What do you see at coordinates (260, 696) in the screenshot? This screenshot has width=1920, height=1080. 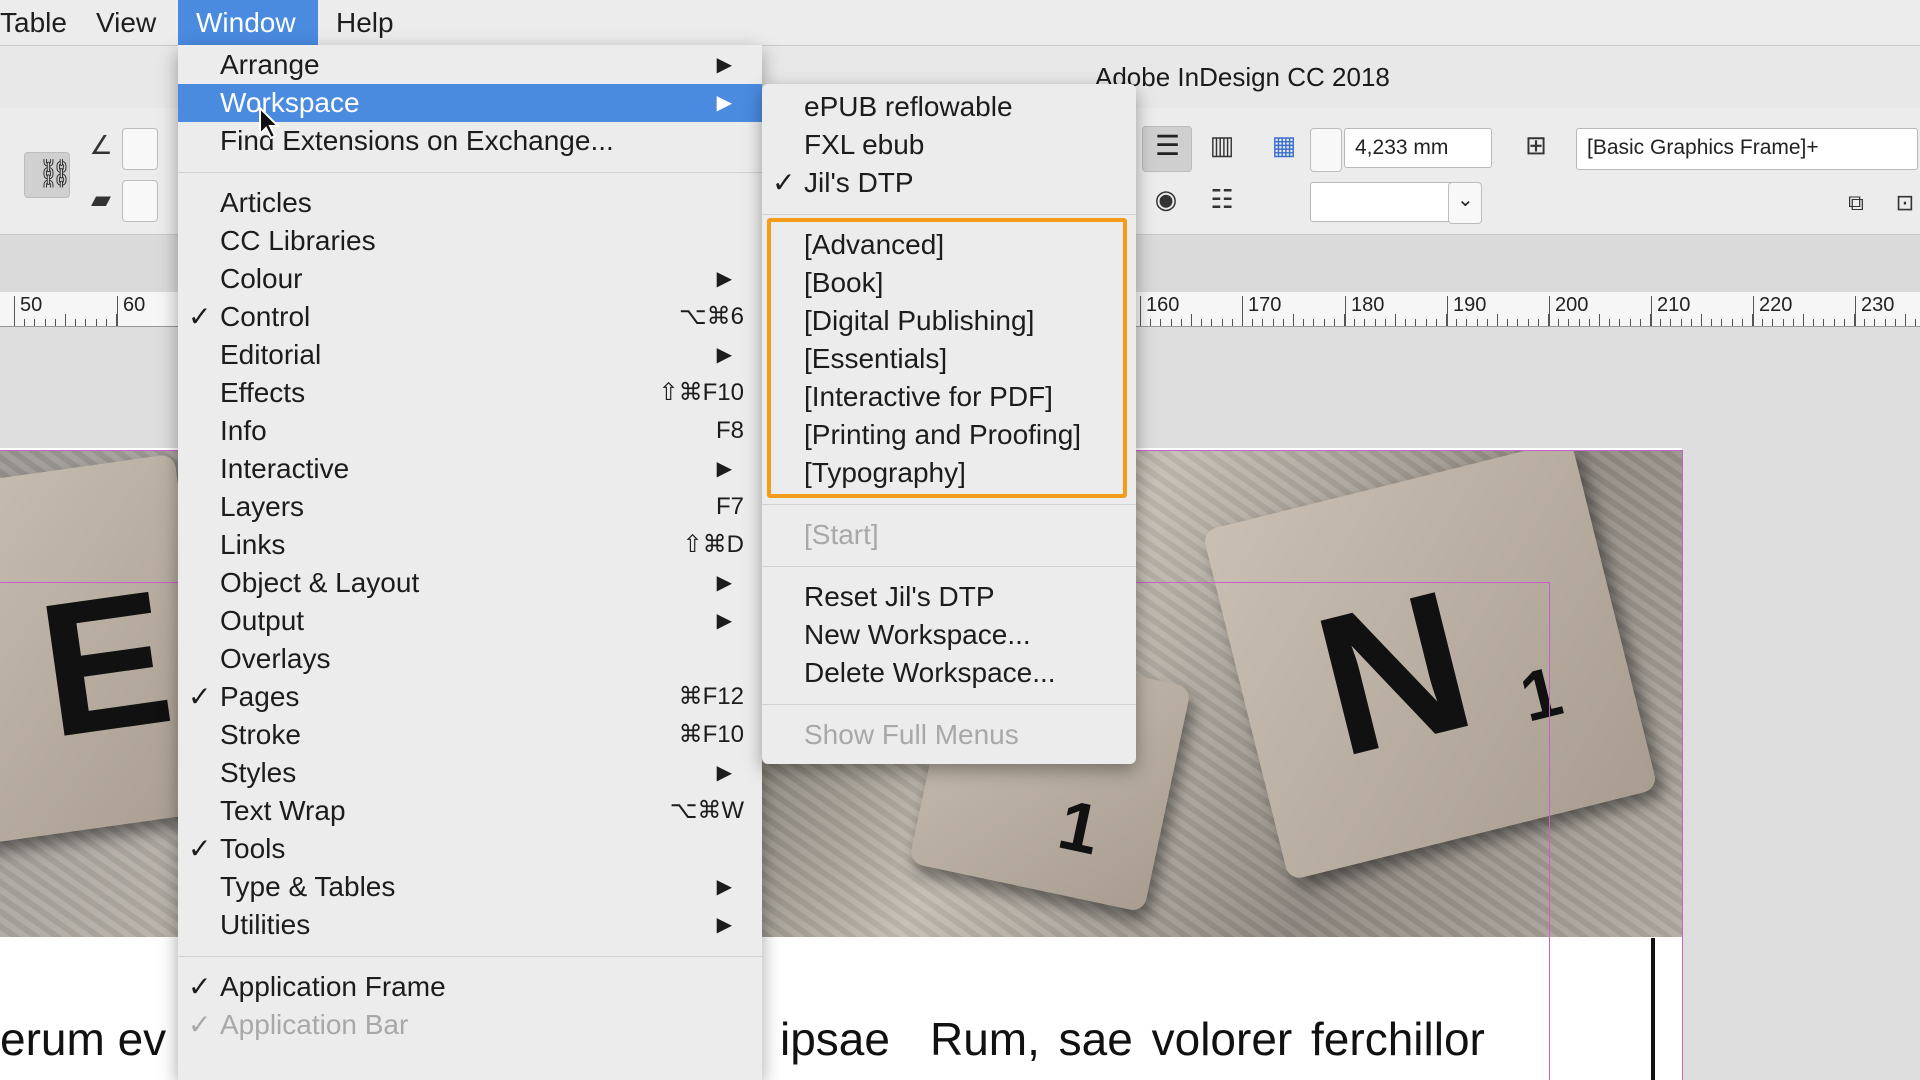 I see `menu-item-label: Pages` at bounding box center [260, 696].